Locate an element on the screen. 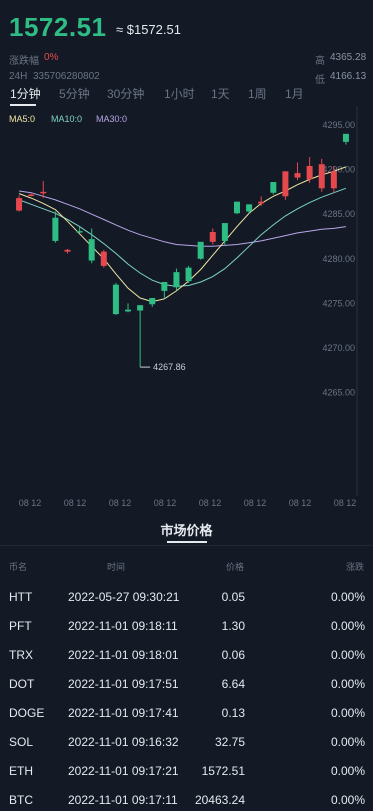  header-change: 涨跌 is located at coordinates (354, 567).